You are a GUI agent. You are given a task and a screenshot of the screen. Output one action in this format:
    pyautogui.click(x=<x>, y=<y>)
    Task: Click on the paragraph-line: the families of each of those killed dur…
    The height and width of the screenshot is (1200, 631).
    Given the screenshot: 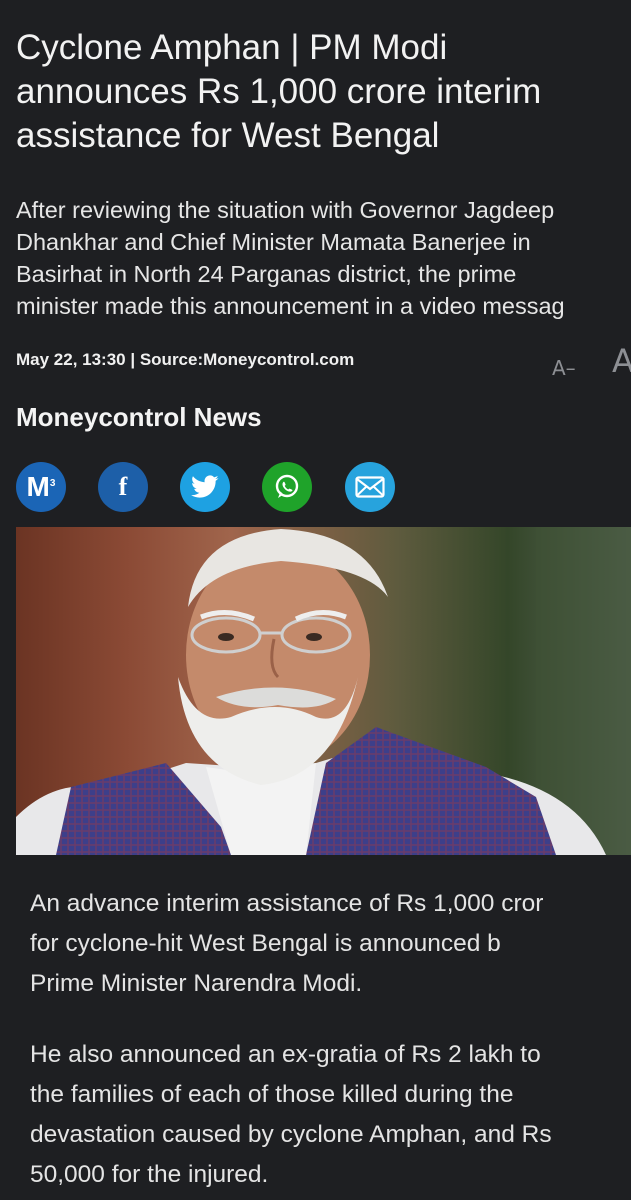 What is the action you would take?
    pyautogui.click(x=272, y=1094)
    